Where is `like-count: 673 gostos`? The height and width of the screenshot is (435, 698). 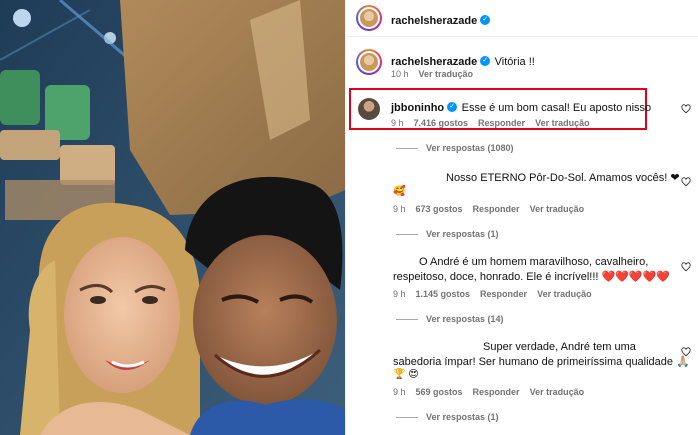
like-count: 673 gostos is located at coordinates (439, 209).